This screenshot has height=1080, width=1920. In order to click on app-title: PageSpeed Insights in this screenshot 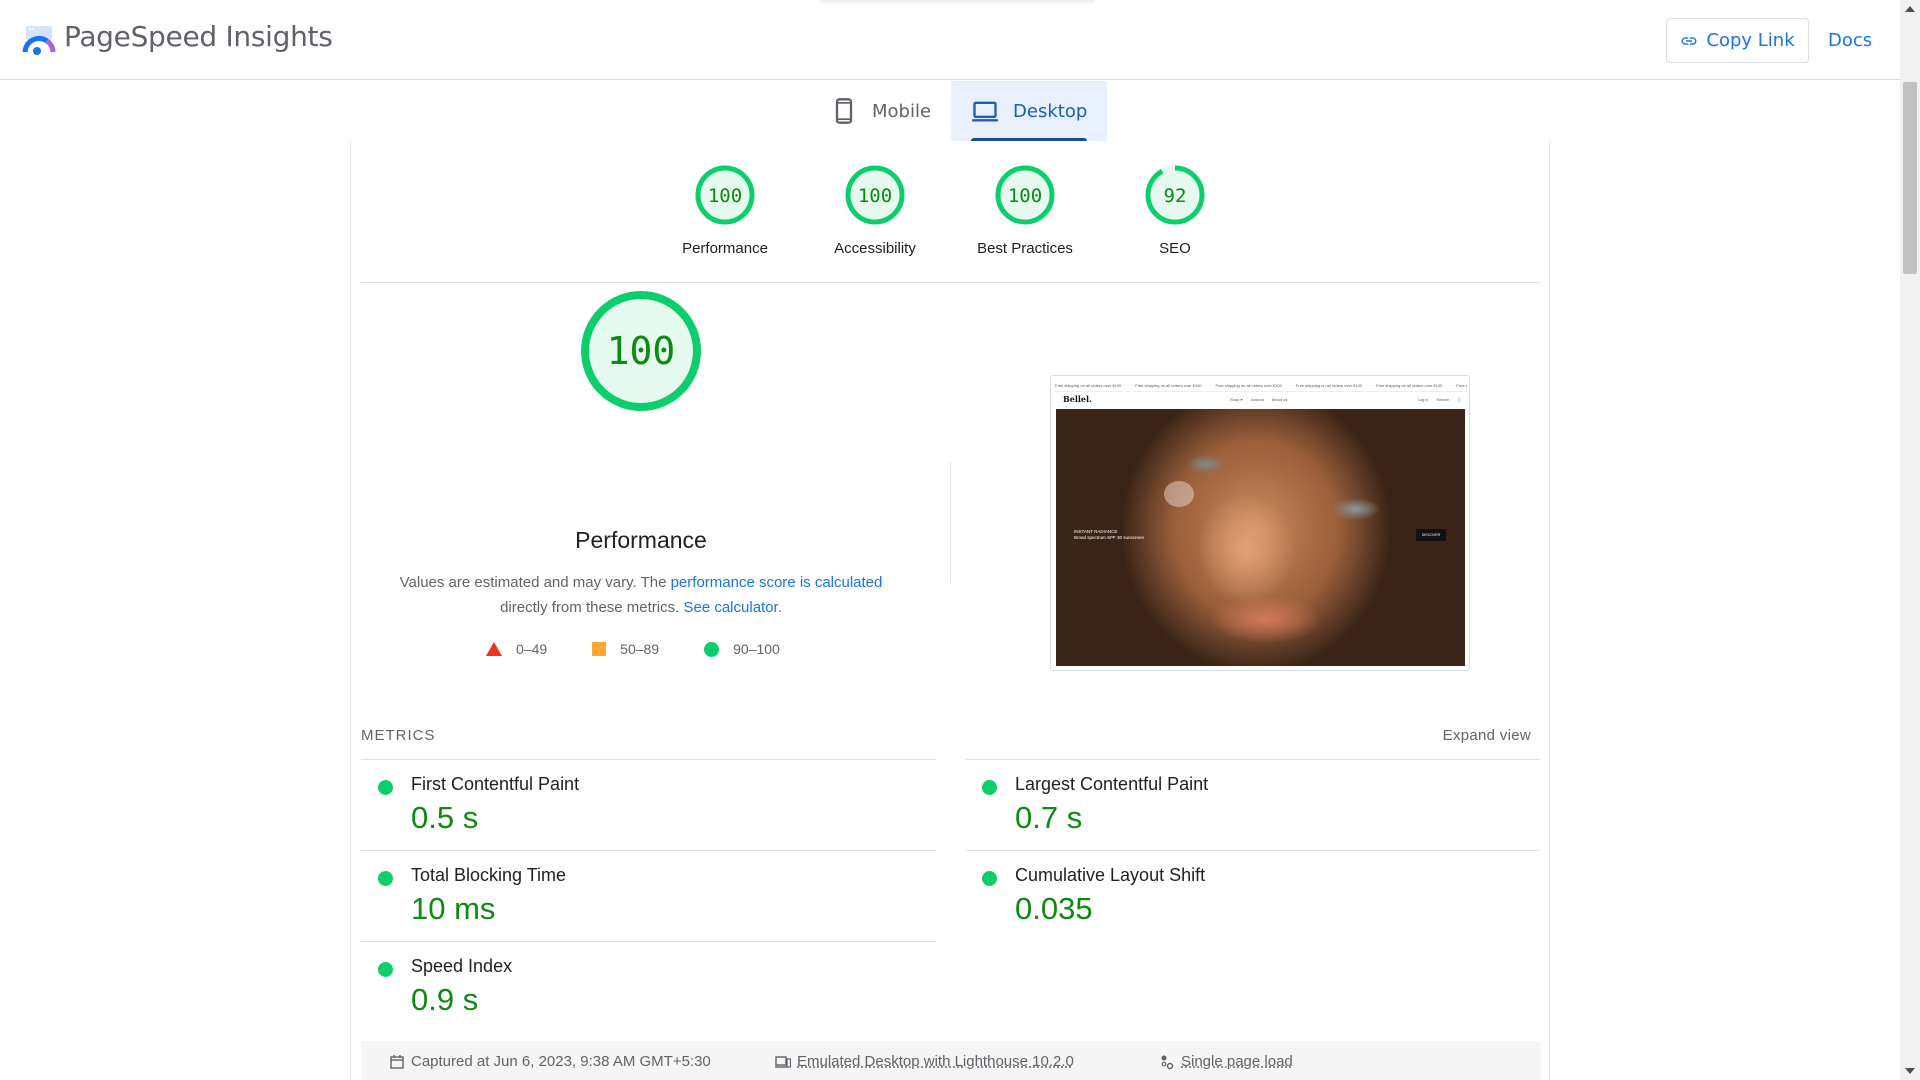, I will do `click(198, 36)`.